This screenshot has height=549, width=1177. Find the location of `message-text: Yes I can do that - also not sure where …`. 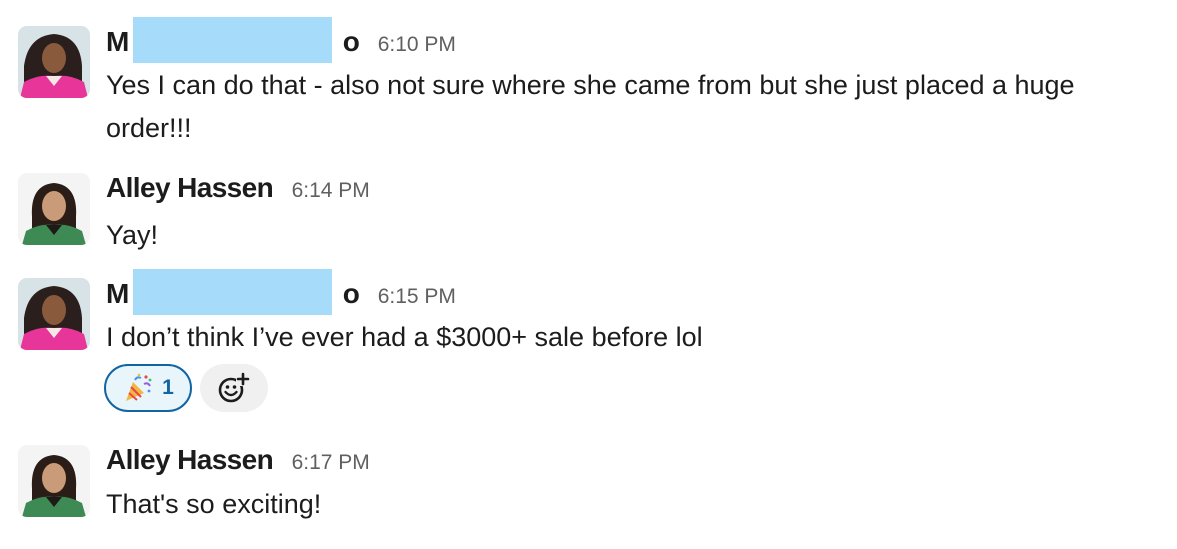

message-text: Yes I can do that - also not sure where … is located at coordinates (590, 106).